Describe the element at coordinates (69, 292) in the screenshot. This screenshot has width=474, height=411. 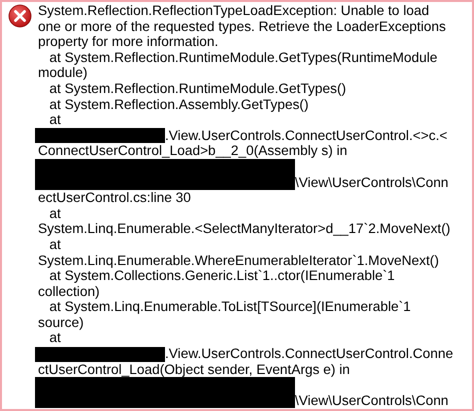
I see `error-text-line: collection)` at that location.